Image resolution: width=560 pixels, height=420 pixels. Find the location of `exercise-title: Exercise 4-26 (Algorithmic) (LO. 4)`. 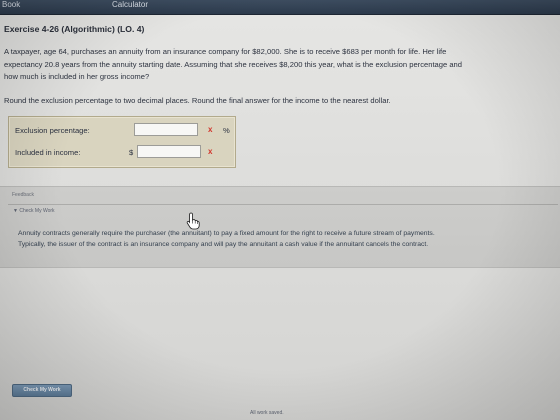

exercise-title: Exercise 4-26 (Algorithmic) (LO. 4) is located at coordinates (74, 29).